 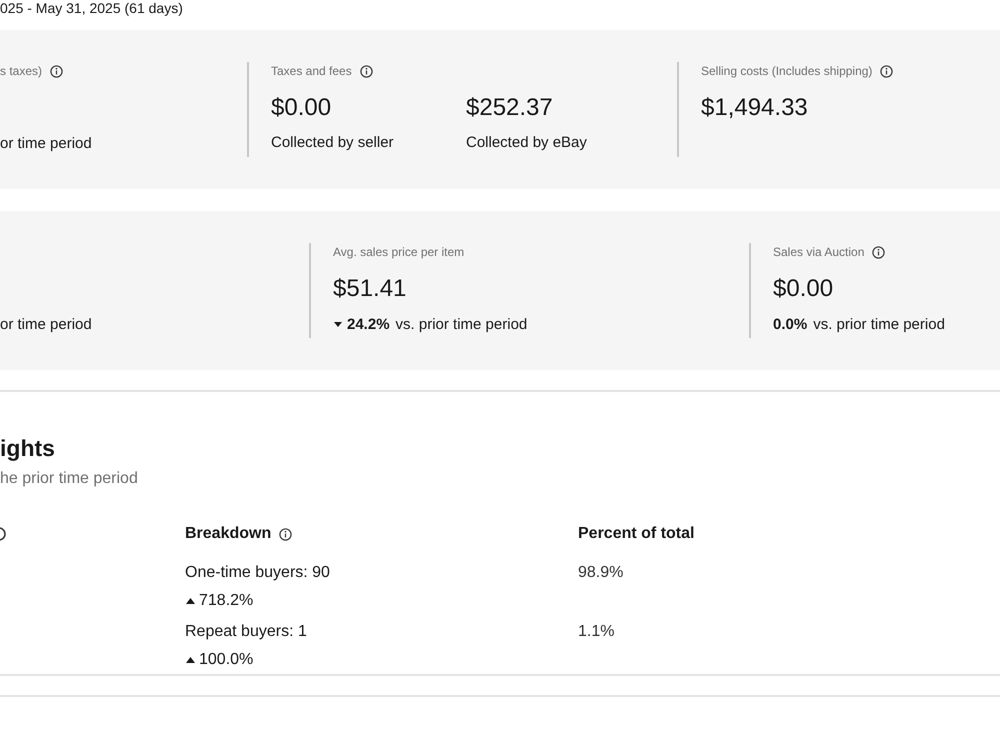 What do you see at coordinates (818, 252) in the screenshot?
I see `metric-label: Sales via Auction` at bounding box center [818, 252].